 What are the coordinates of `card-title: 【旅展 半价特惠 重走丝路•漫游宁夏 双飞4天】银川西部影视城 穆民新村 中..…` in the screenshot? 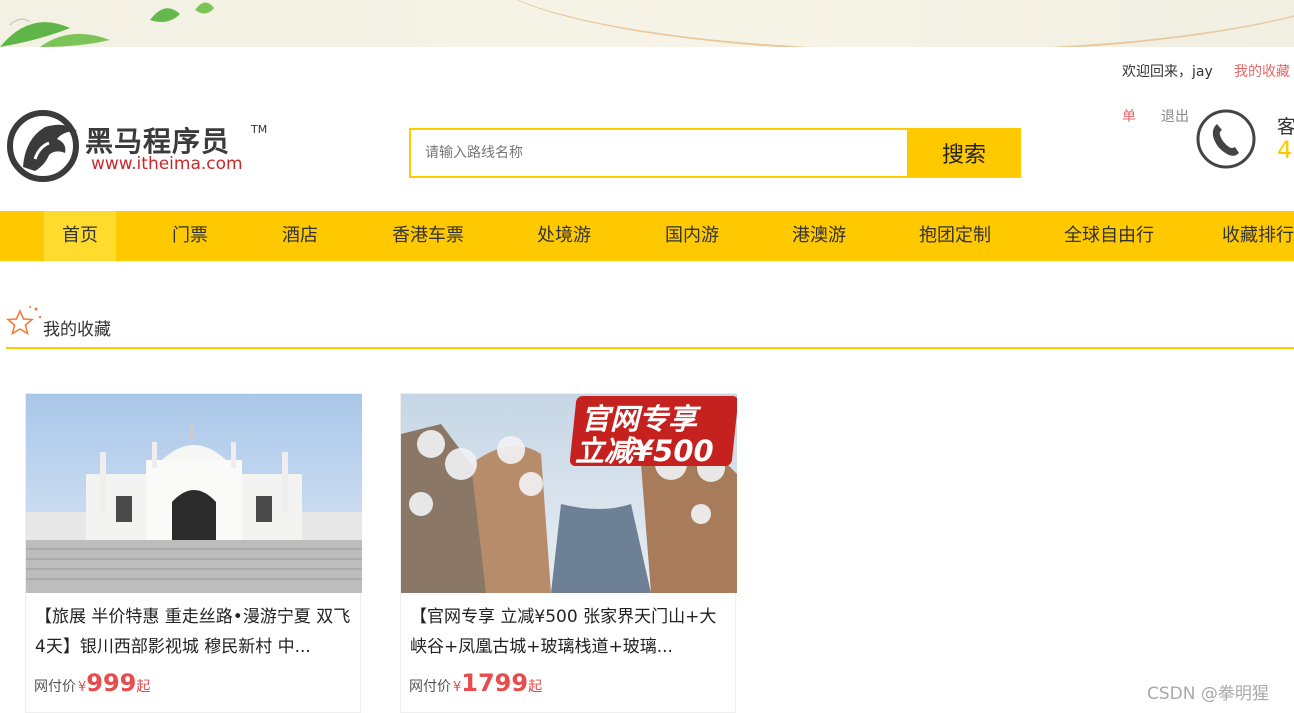 It's located at (194, 632).